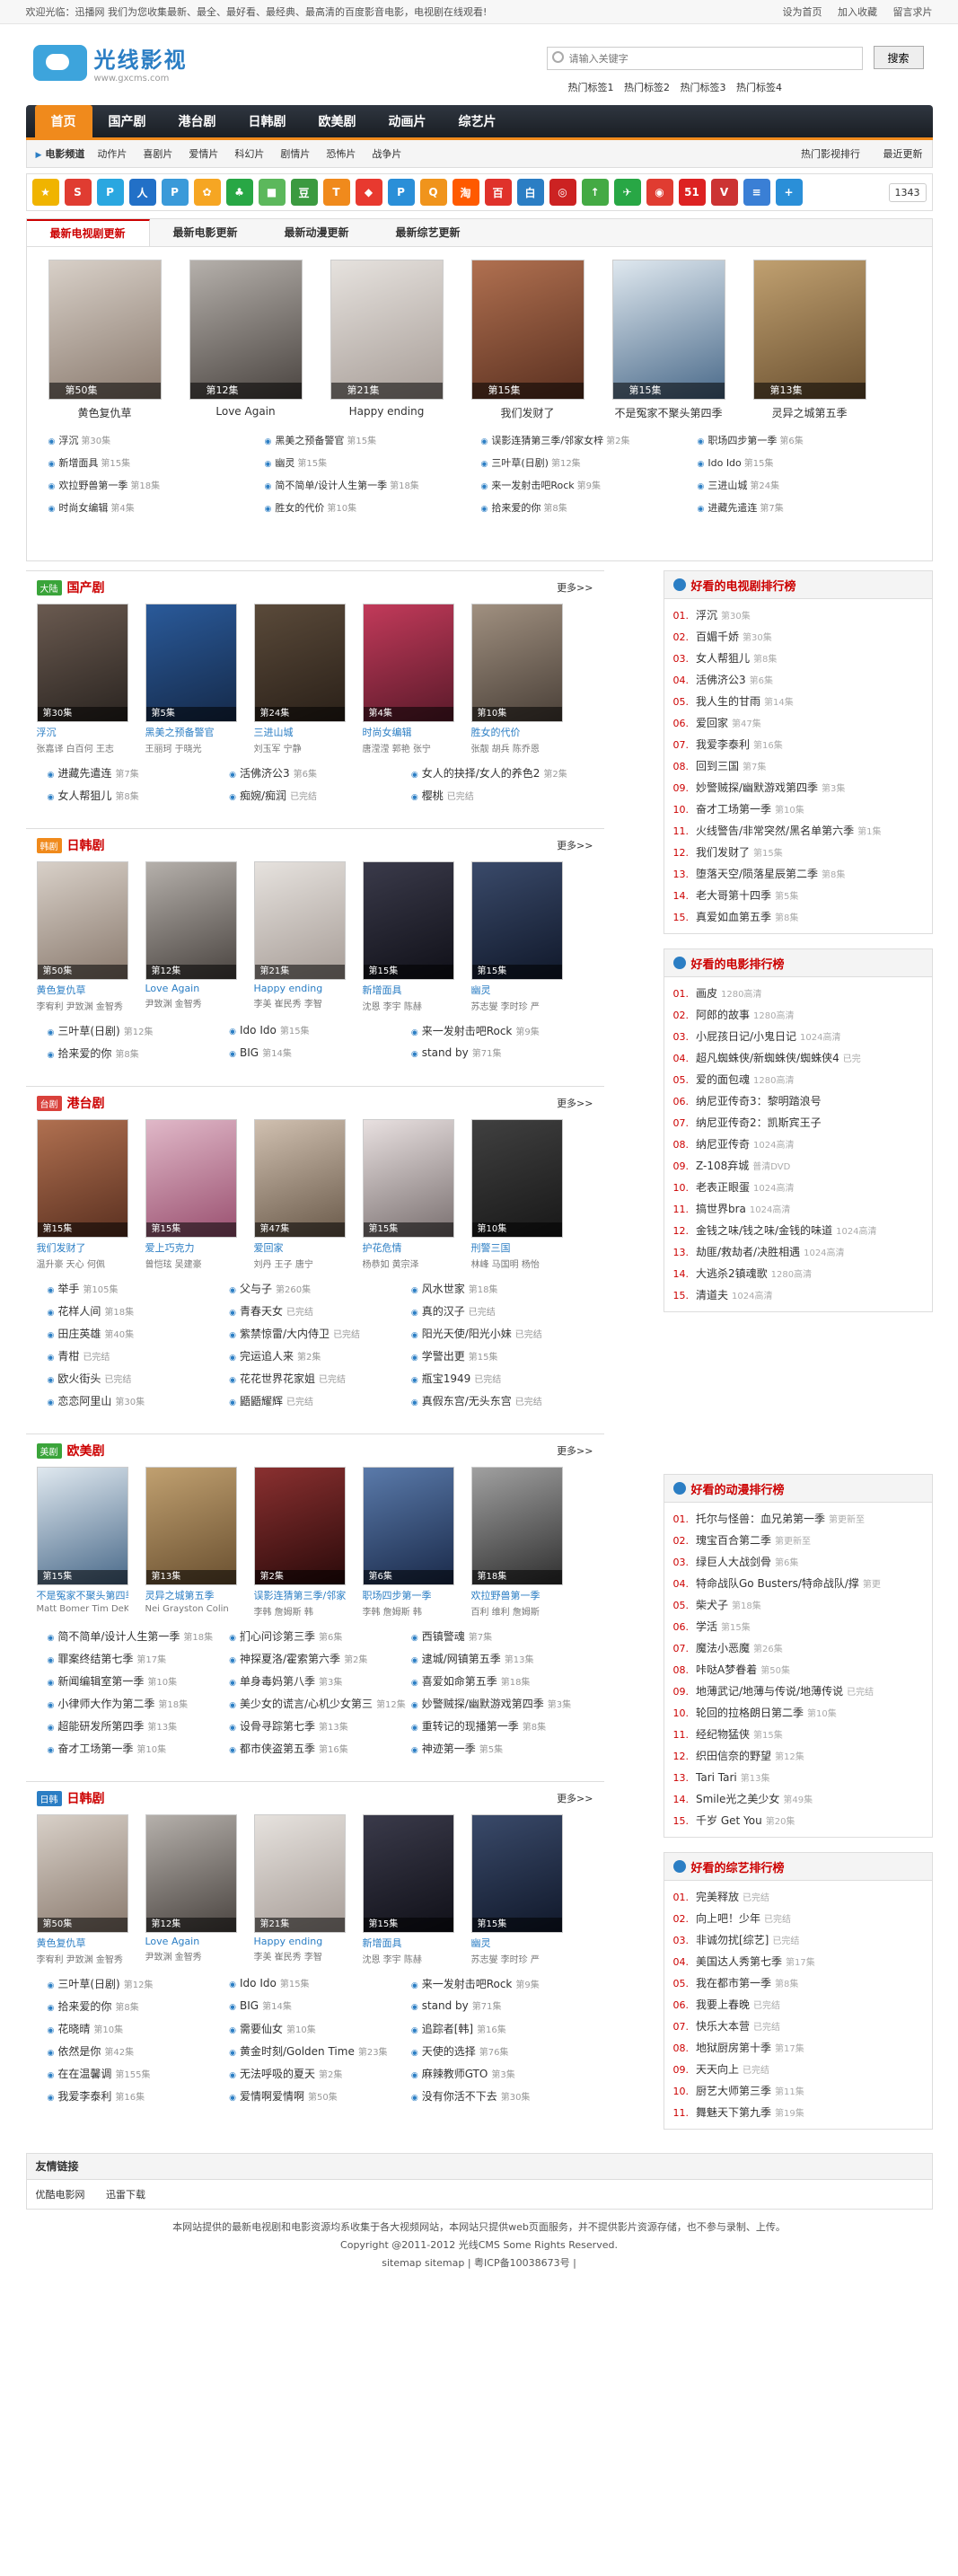 This screenshot has height=2576, width=958. I want to click on list-item: Ido Ido第15集, so click(320, 1030).